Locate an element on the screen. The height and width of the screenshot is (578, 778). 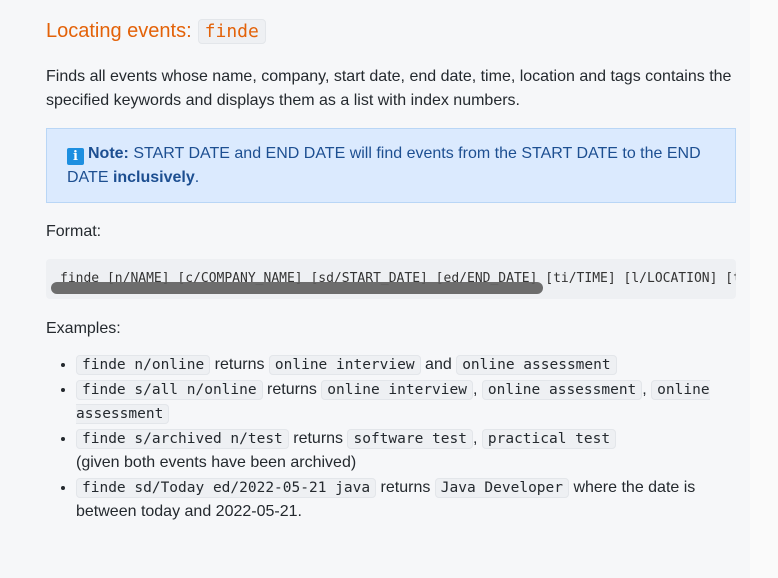
example-command: finde n/online is located at coordinates (143, 365).